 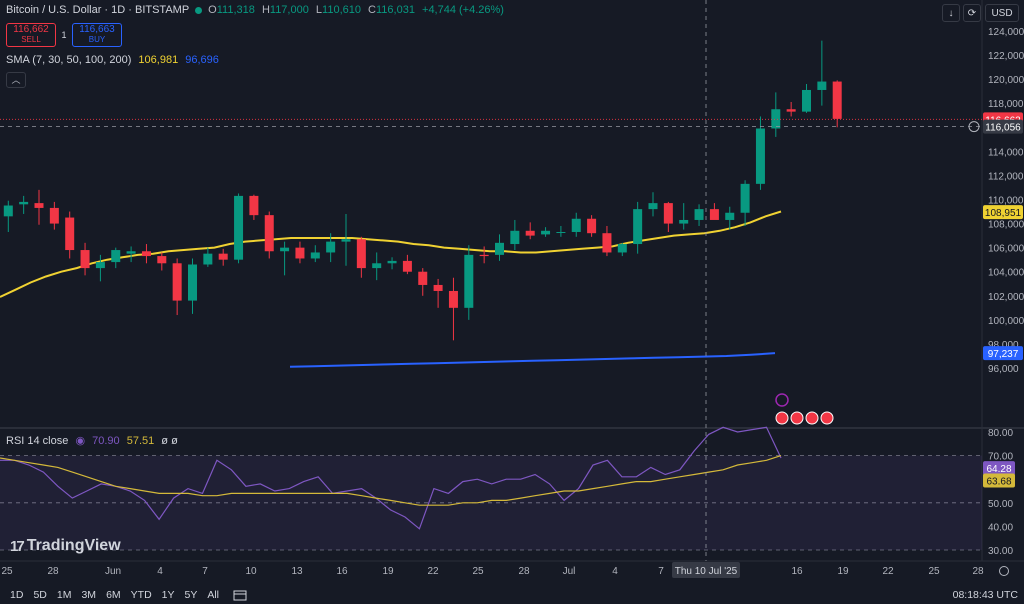 I want to click on tf-ytd: YTD, so click(x=141, y=595).